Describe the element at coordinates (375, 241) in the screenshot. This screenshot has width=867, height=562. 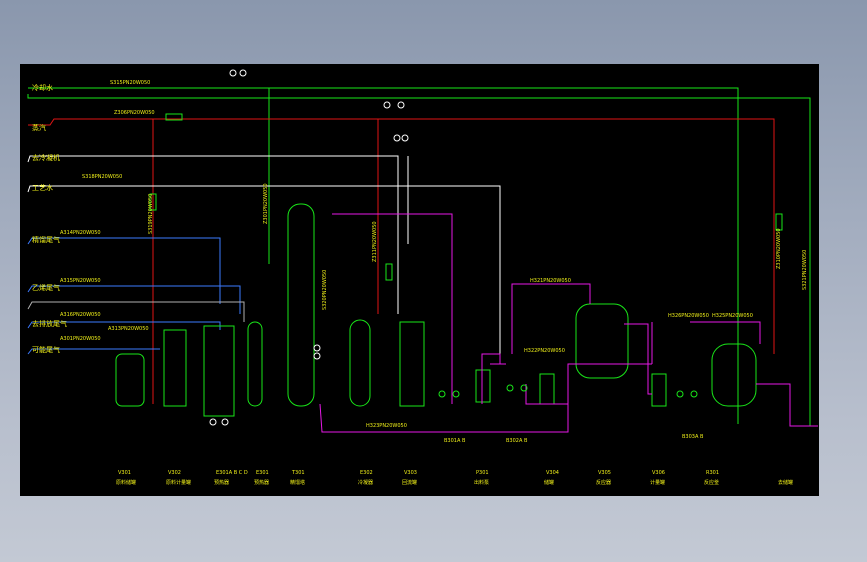
I see `line-number-v4: Z311PN20W050` at that location.